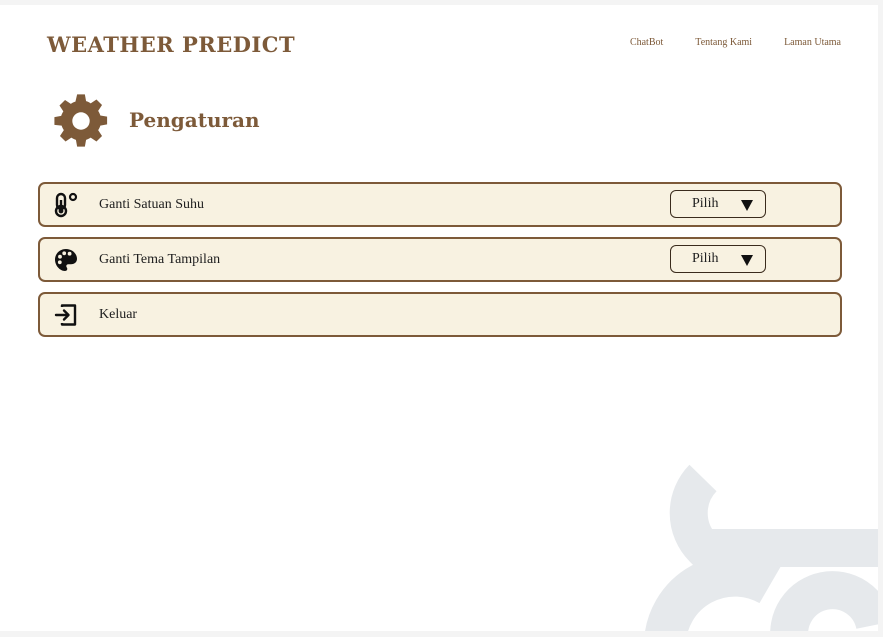  Describe the element at coordinates (440, 259) in the screenshot. I see `setting-row-theme: Ganti Tema Tampilan Pilih` at that location.